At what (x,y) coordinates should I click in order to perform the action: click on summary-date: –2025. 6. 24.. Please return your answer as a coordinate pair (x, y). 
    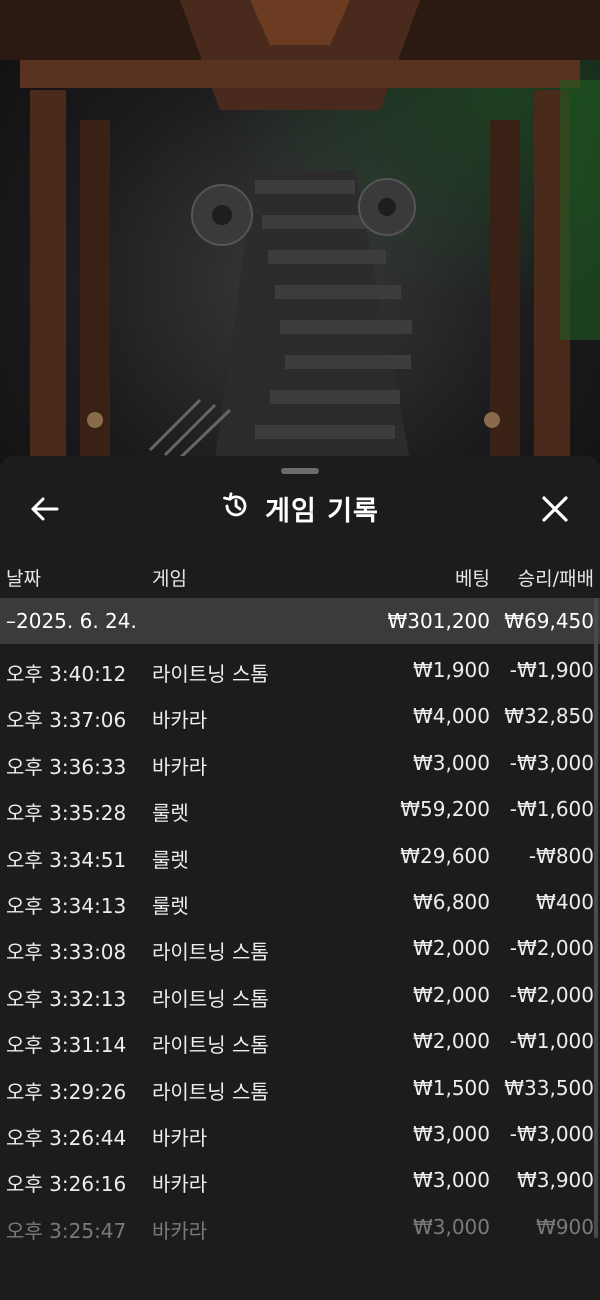
    Looking at the image, I should click on (71, 621).